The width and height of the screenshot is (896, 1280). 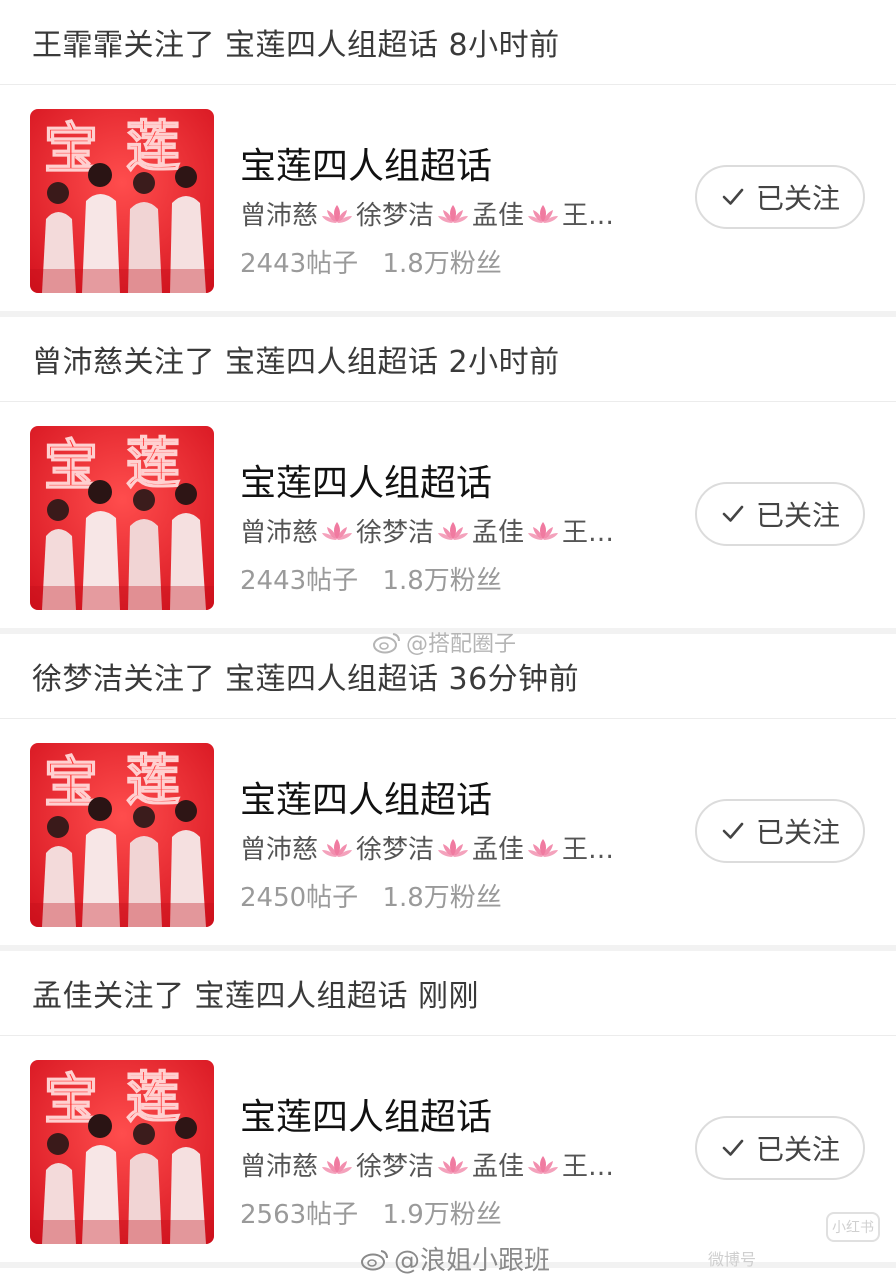 I want to click on watermark-weibo: @浪姐小跟班, so click(x=455, y=1258).